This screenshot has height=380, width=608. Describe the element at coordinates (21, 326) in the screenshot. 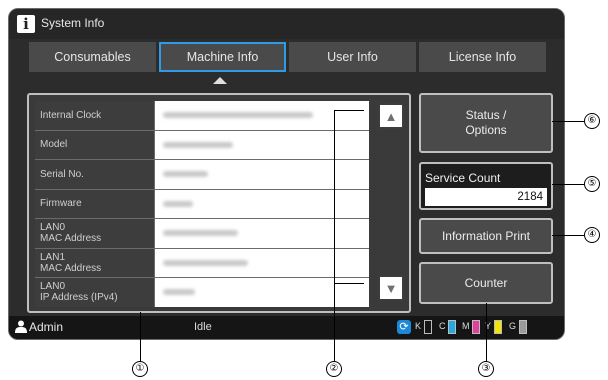

I see `user-icon` at that location.